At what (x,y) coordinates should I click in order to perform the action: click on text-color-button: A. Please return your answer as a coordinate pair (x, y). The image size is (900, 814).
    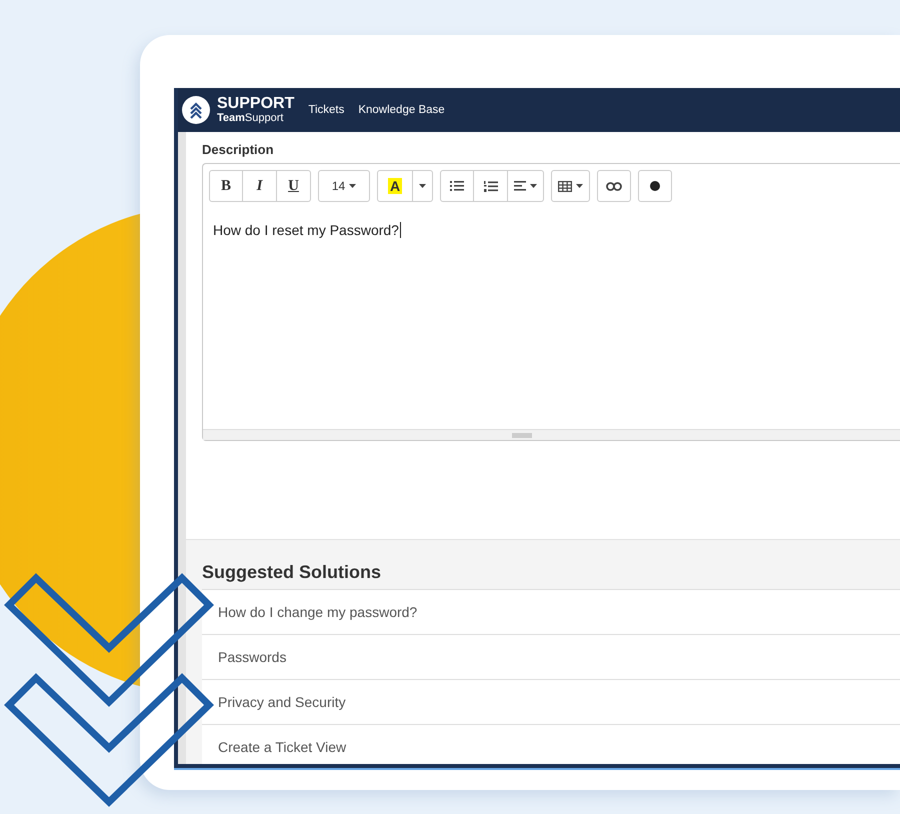
    Looking at the image, I should click on (395, 186).